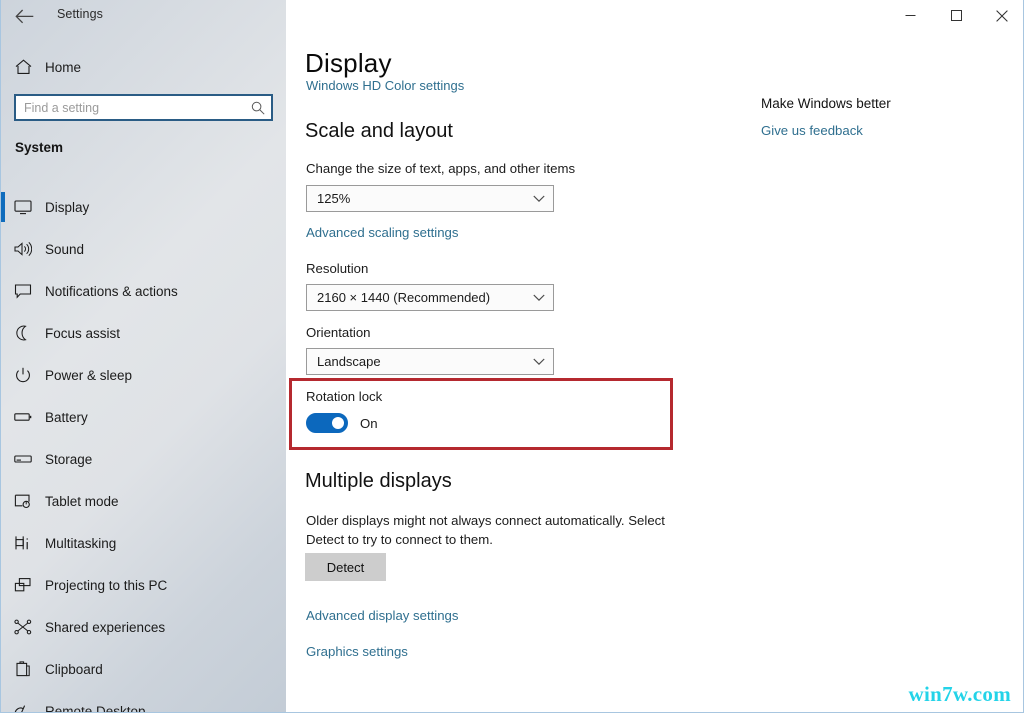  I want to click on resolution-dropdown-value: 2160 × 1440 (Recommended), so click(404, 297).